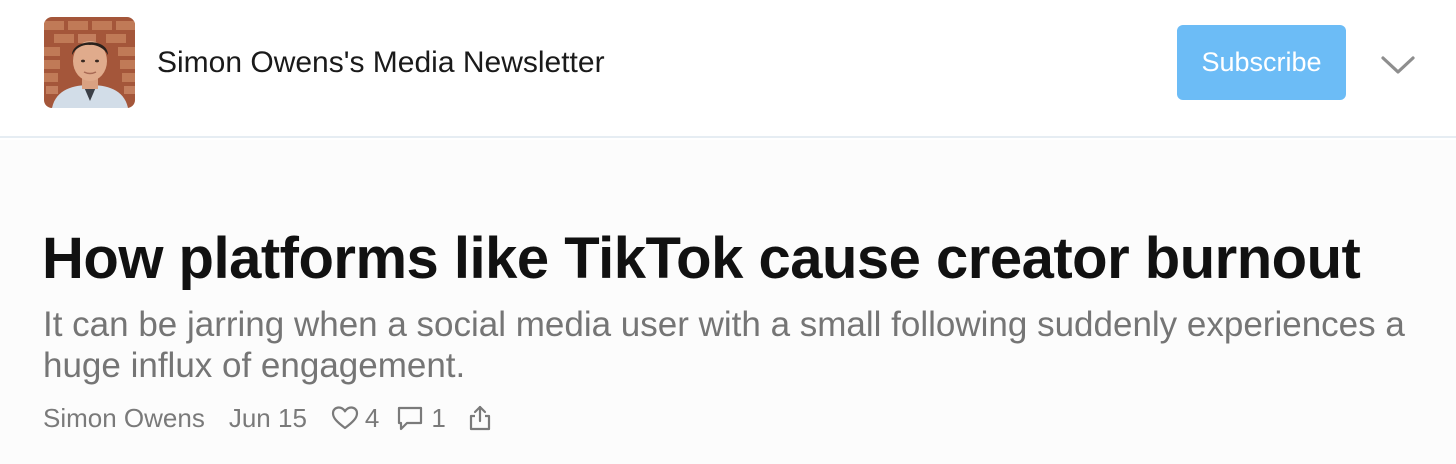 This screenshot has height=464, width=1456. Describe the element at coordinates (410, 418) in the screenshot. I see `comment-icon` at that location.